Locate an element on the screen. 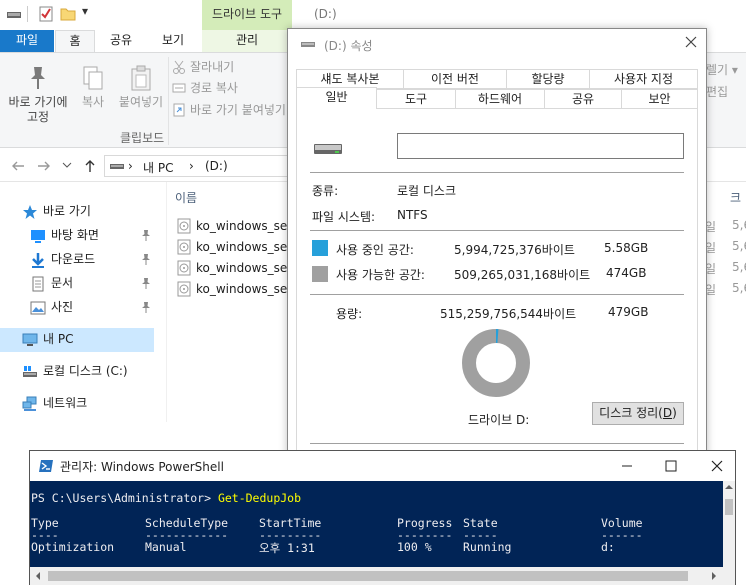 This screenshot has width=746, height=585. picture-icon is located at coordinates (38, 308).